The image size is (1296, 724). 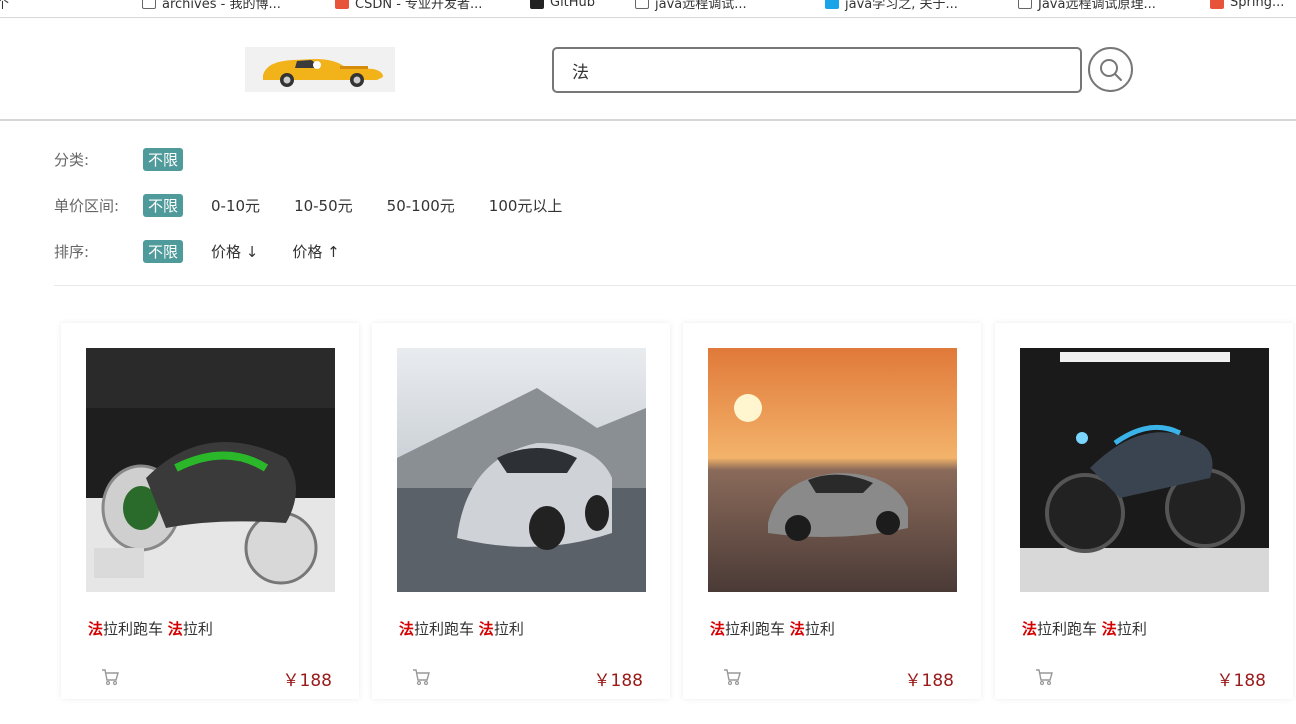 I want to click on site-logo, so click(x=320, y=69).